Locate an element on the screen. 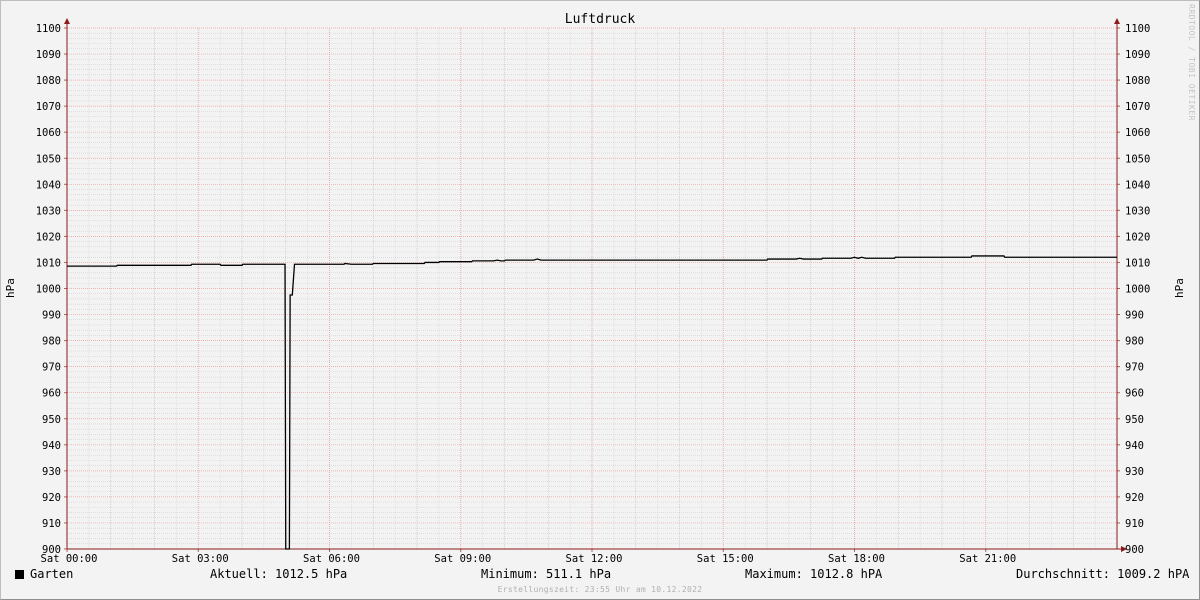 This screenshot has height=600, width=1200. y-tick-label-left: 1030 is located at coordinates (48, 211).